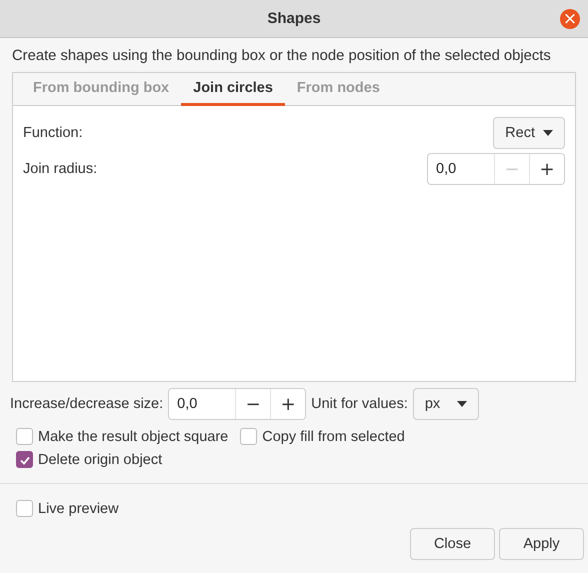  What do you see at coordinates (100, 460) in the screenshot?
I see `checkbox-label: Delete origin object` at bounding box center [100, 460].